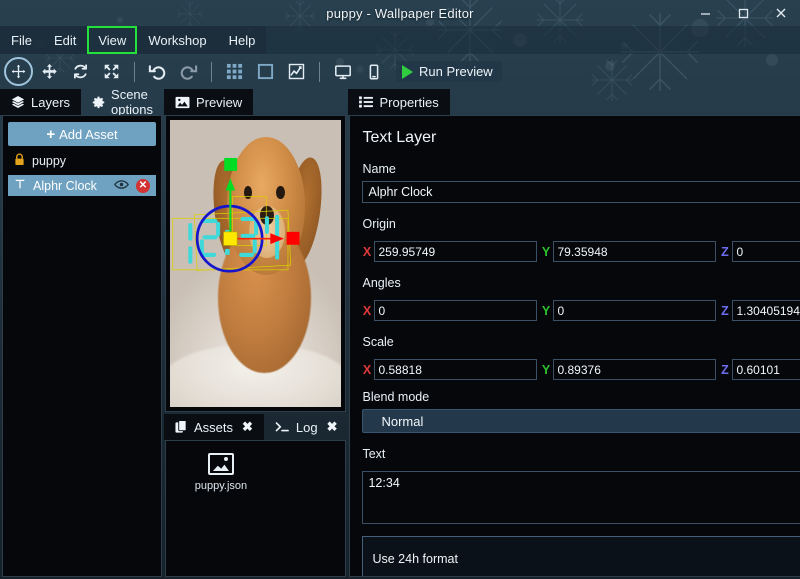 This screenshot has height=579, width=800. Describe the element at coordinates (581, 192) in the screenshot. I see `name-input` at that location.